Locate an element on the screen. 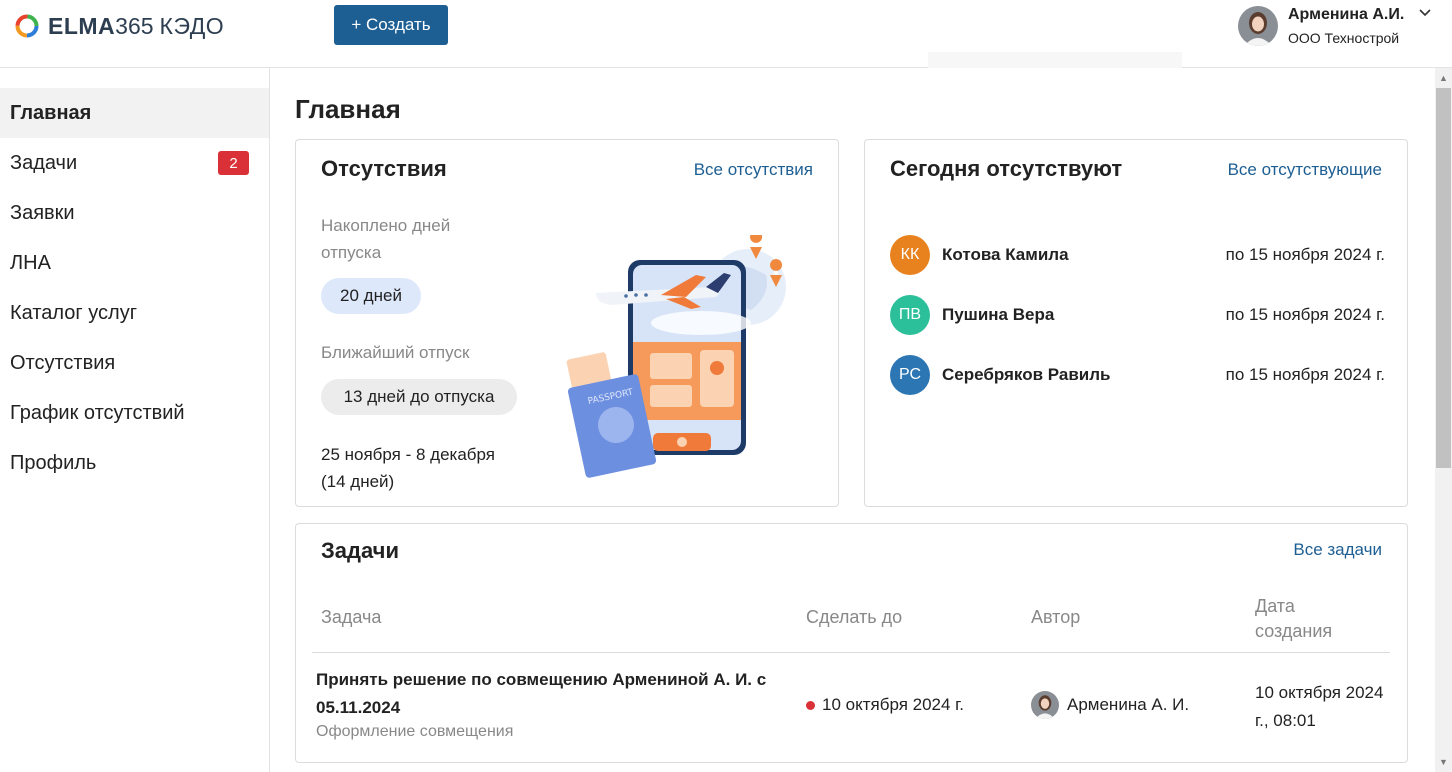  person-name: Серебряков Равиль is located at coordinates (1026, 374).